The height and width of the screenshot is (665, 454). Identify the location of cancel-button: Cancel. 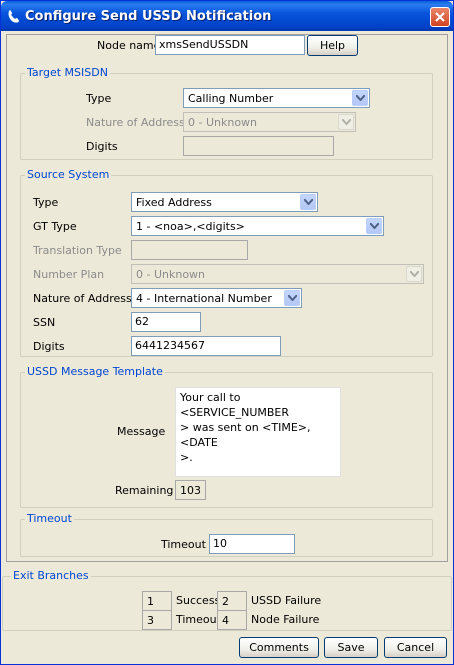
(415, 647).